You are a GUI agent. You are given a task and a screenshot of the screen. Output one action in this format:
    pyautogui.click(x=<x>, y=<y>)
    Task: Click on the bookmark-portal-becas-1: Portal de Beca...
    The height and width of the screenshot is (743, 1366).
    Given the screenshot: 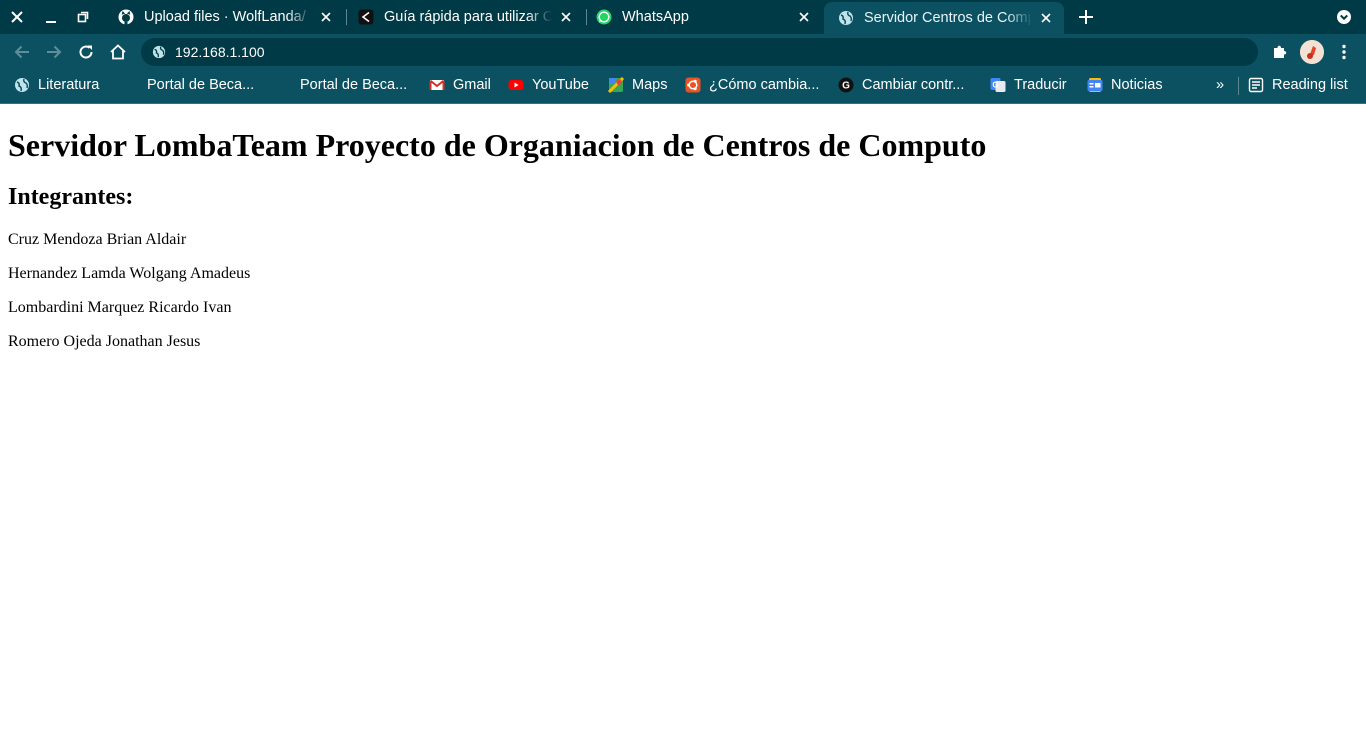 What is the action you would take?
    pyautogui.click(x=188, y=85)
    